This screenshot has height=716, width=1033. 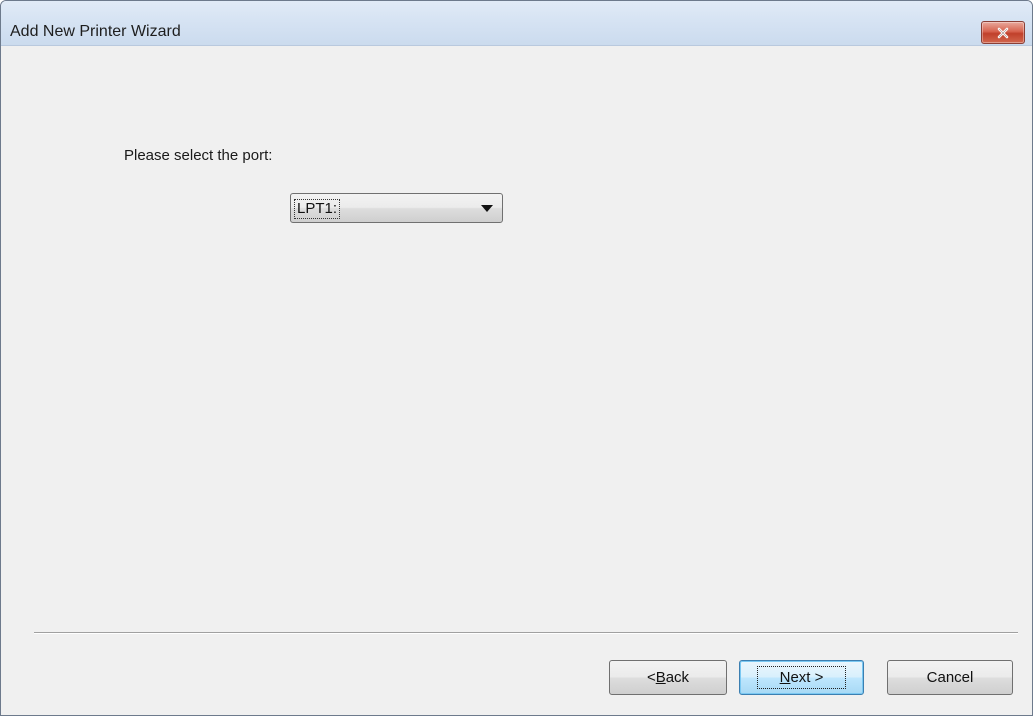 What do you see at coordinates (677, 677) in the screenshot?
I see `back-button-rest: ack` at bounding box center [677, 677].